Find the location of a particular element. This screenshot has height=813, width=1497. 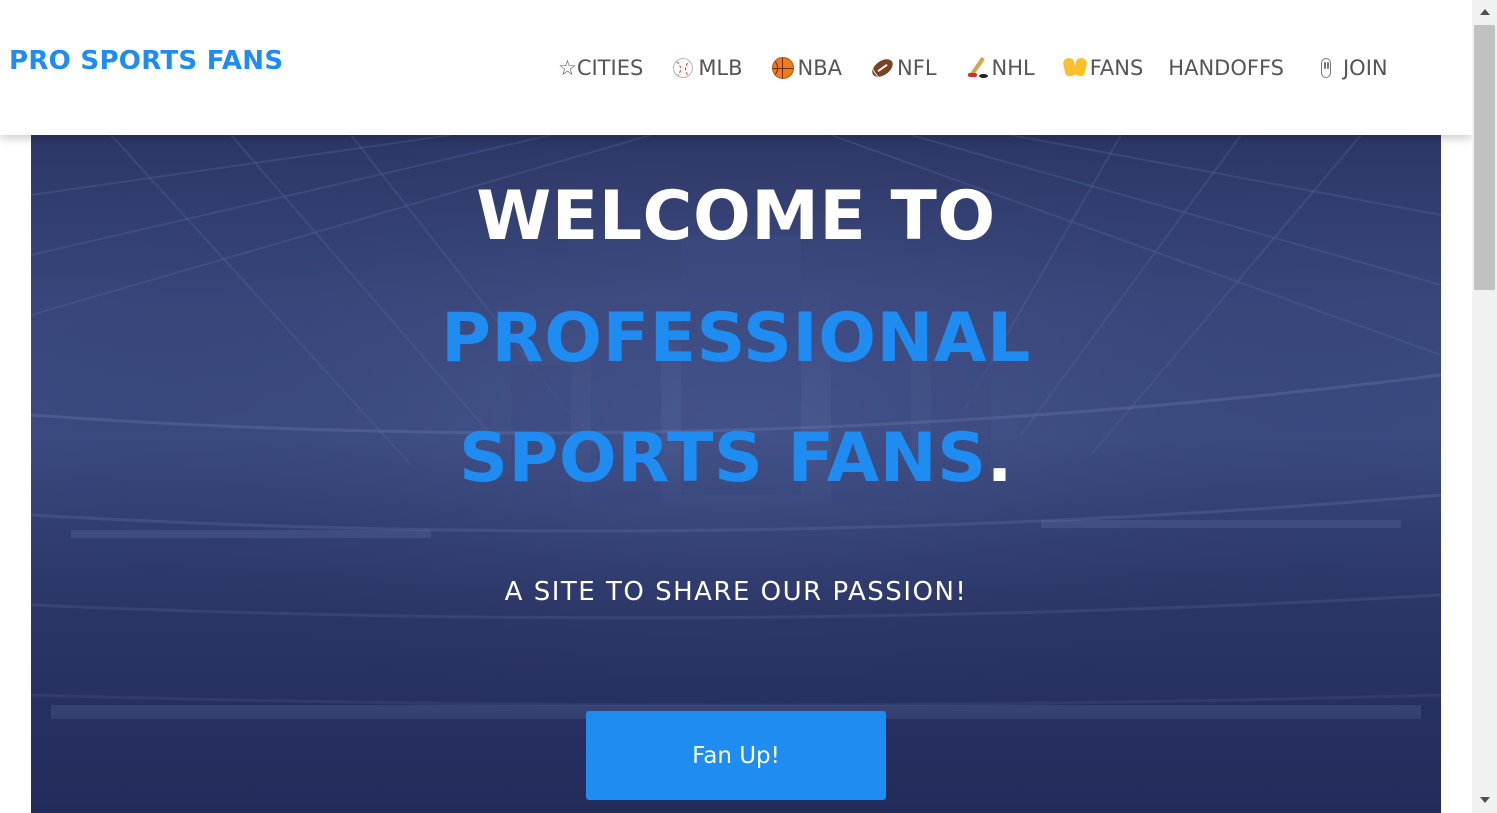

scroll-up-arrow-icon is located at coordinates (1485, 12).